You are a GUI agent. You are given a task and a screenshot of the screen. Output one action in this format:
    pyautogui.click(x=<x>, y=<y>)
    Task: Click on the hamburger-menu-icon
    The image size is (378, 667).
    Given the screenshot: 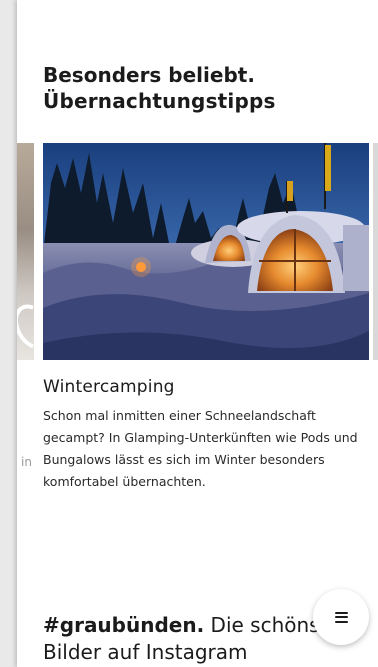 What is the action you would take?
    pyautogui.click(x=341, y=617)
    